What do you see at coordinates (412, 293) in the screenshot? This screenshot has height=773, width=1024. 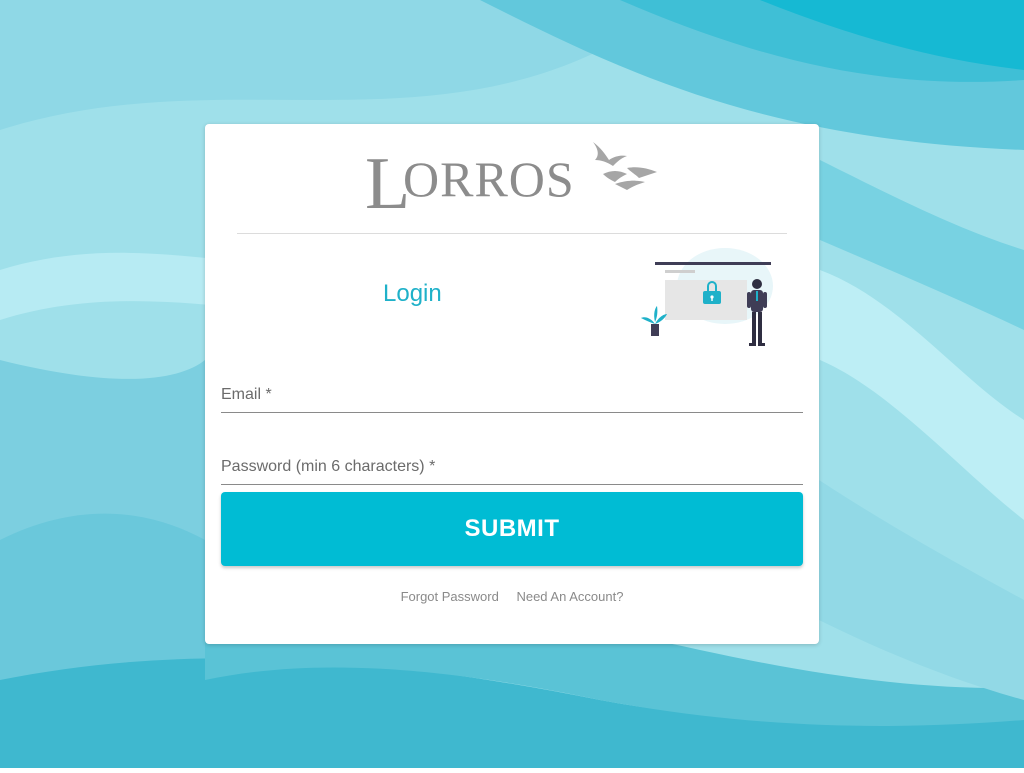 I see `login-title: Login` at bounding box center [412, 293].